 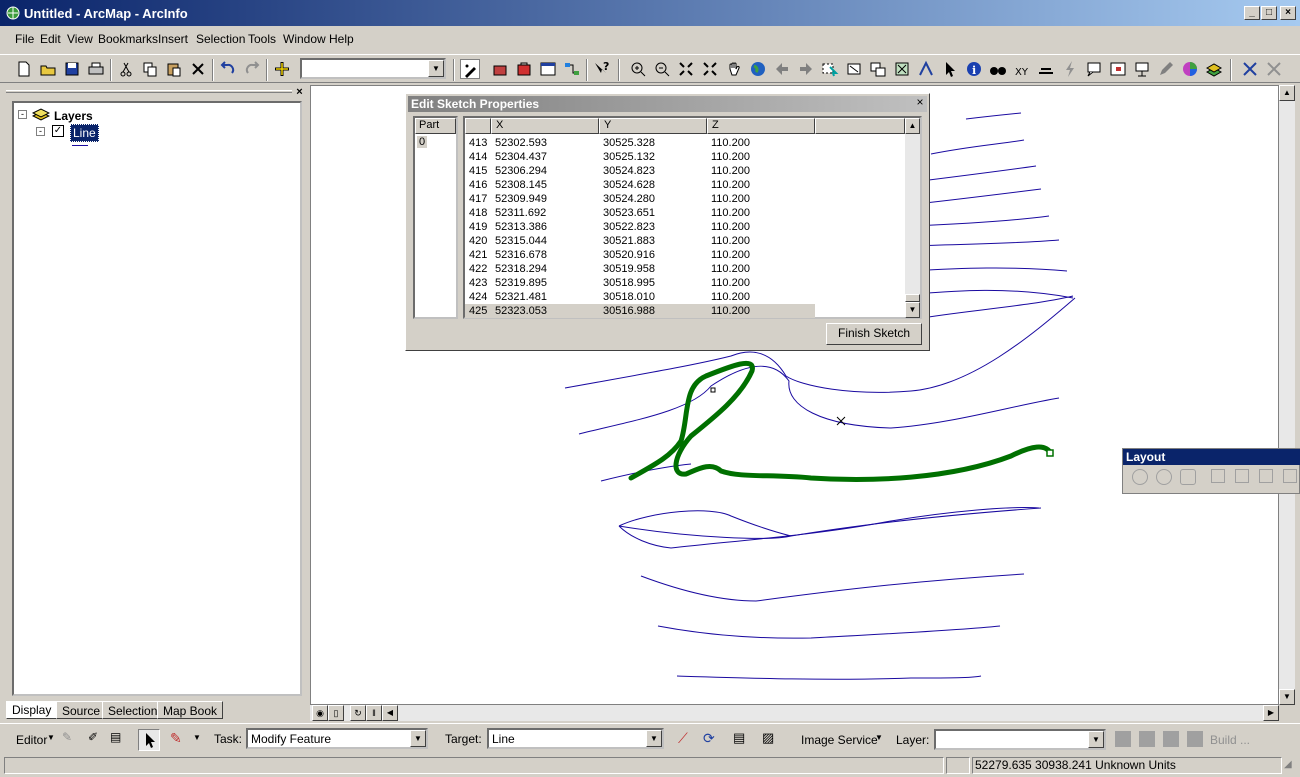 What do you see at coordinates (1269, 13) in the screenshot?
I see `maximize-button: □` at bounding box center [1269, 13].